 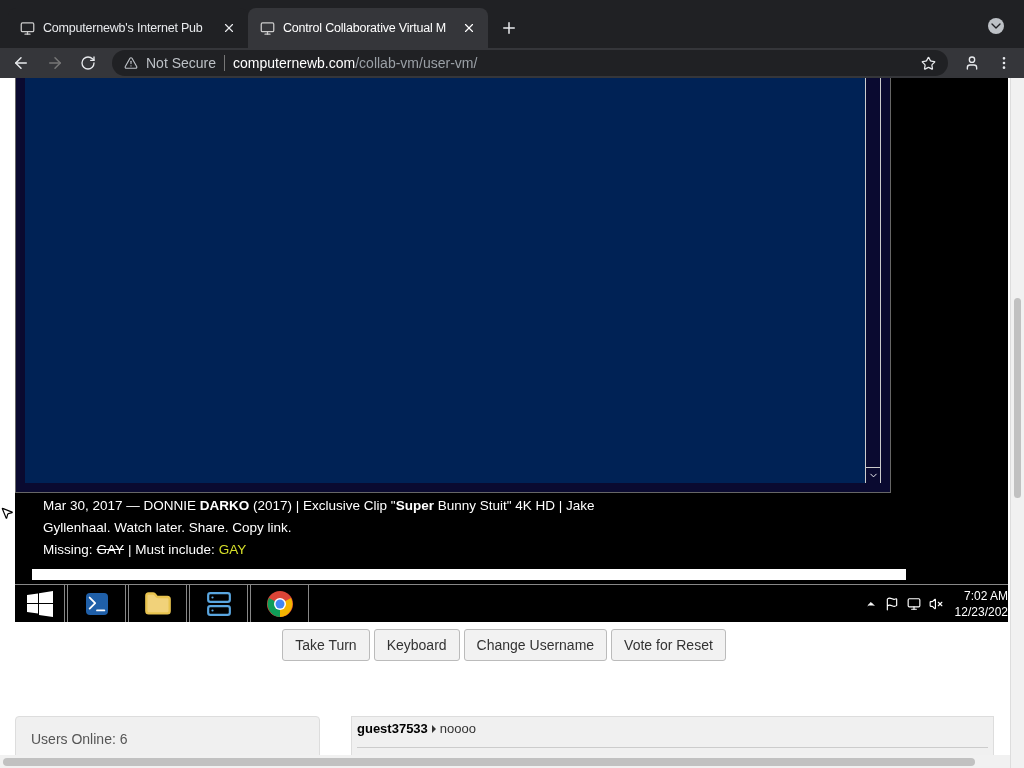 I want to click on caption-line: Gyllenhaal. Watch later. Share. Copy link., so click(x=168, y=527).